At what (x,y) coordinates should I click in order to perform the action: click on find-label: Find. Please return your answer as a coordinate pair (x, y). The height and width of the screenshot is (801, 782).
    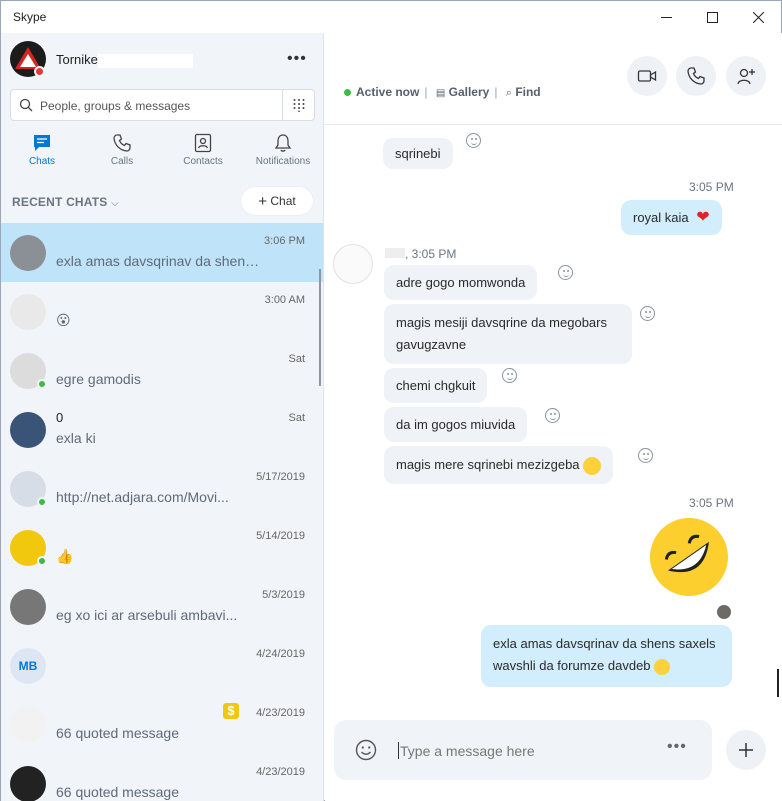
    Looking at the image, I should click on (528, 92).